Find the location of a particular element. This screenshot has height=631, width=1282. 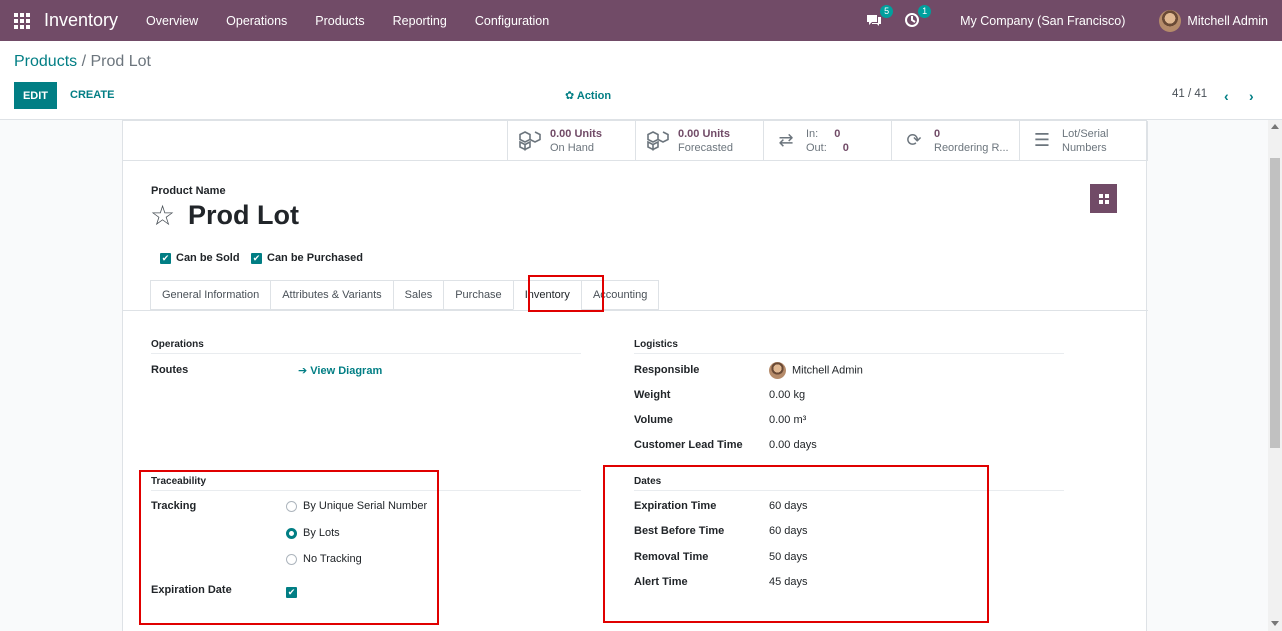

tabs-divider is located at coordinates (635, 310).